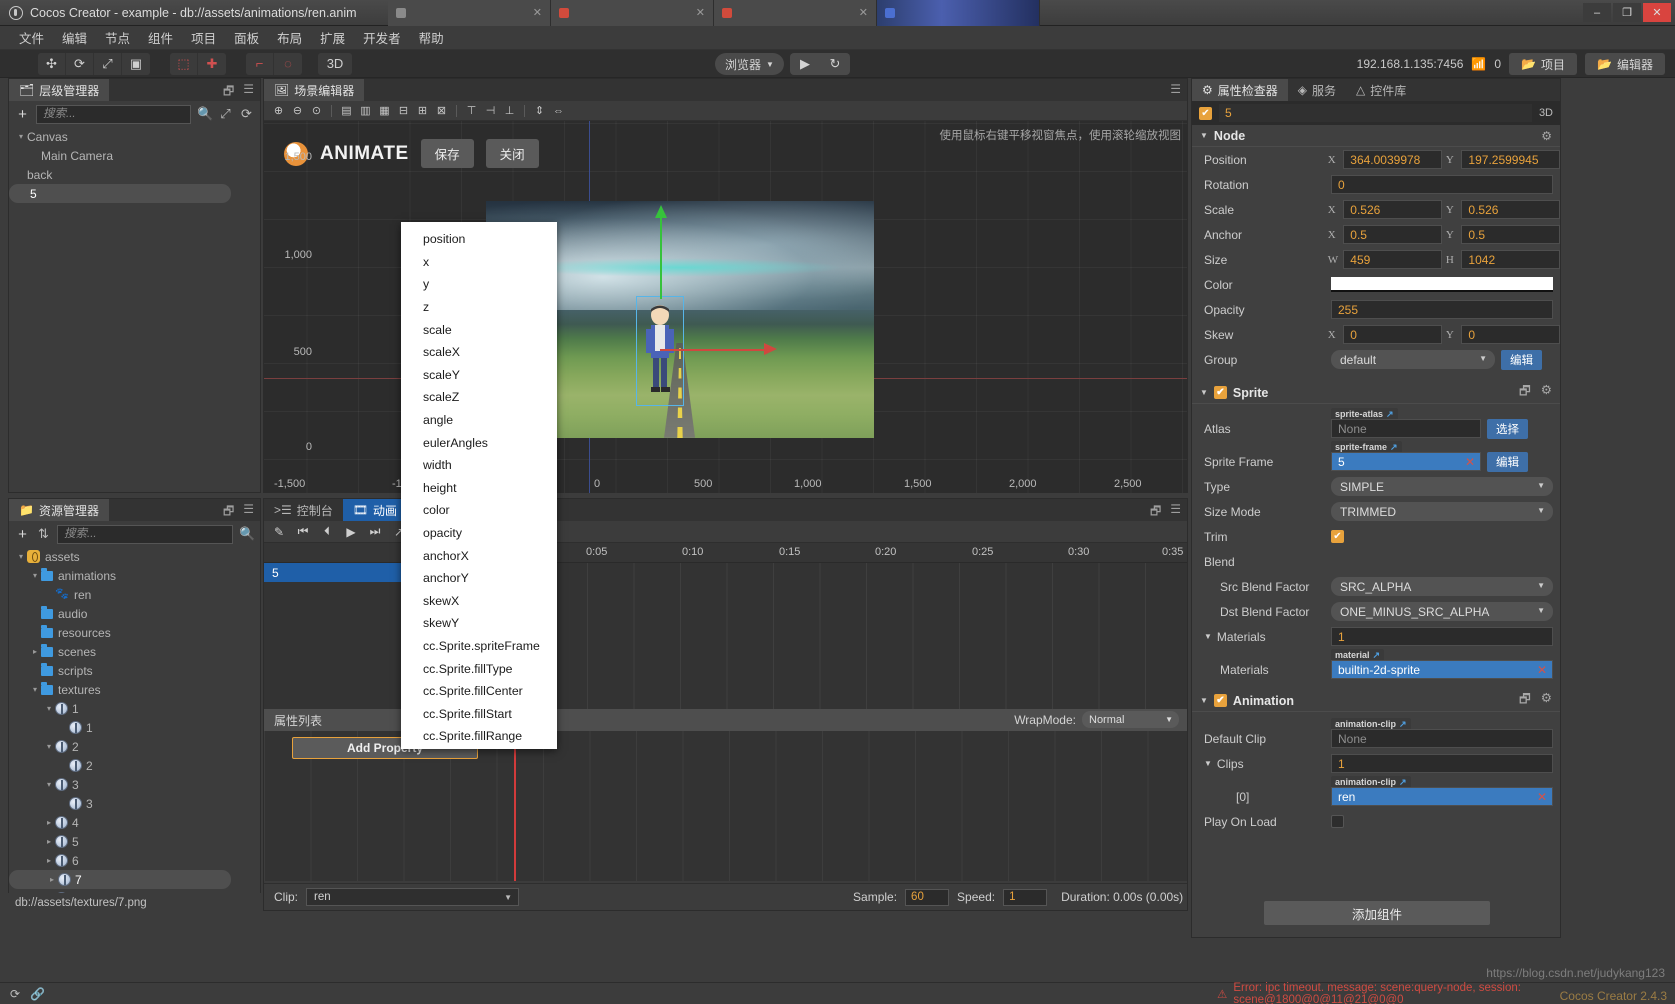 The image size is (1675, 1004). What do you see at coordinates (134, 632) in the screenshot?
I see `asset-item: resources` at bounding box center [134, 632].